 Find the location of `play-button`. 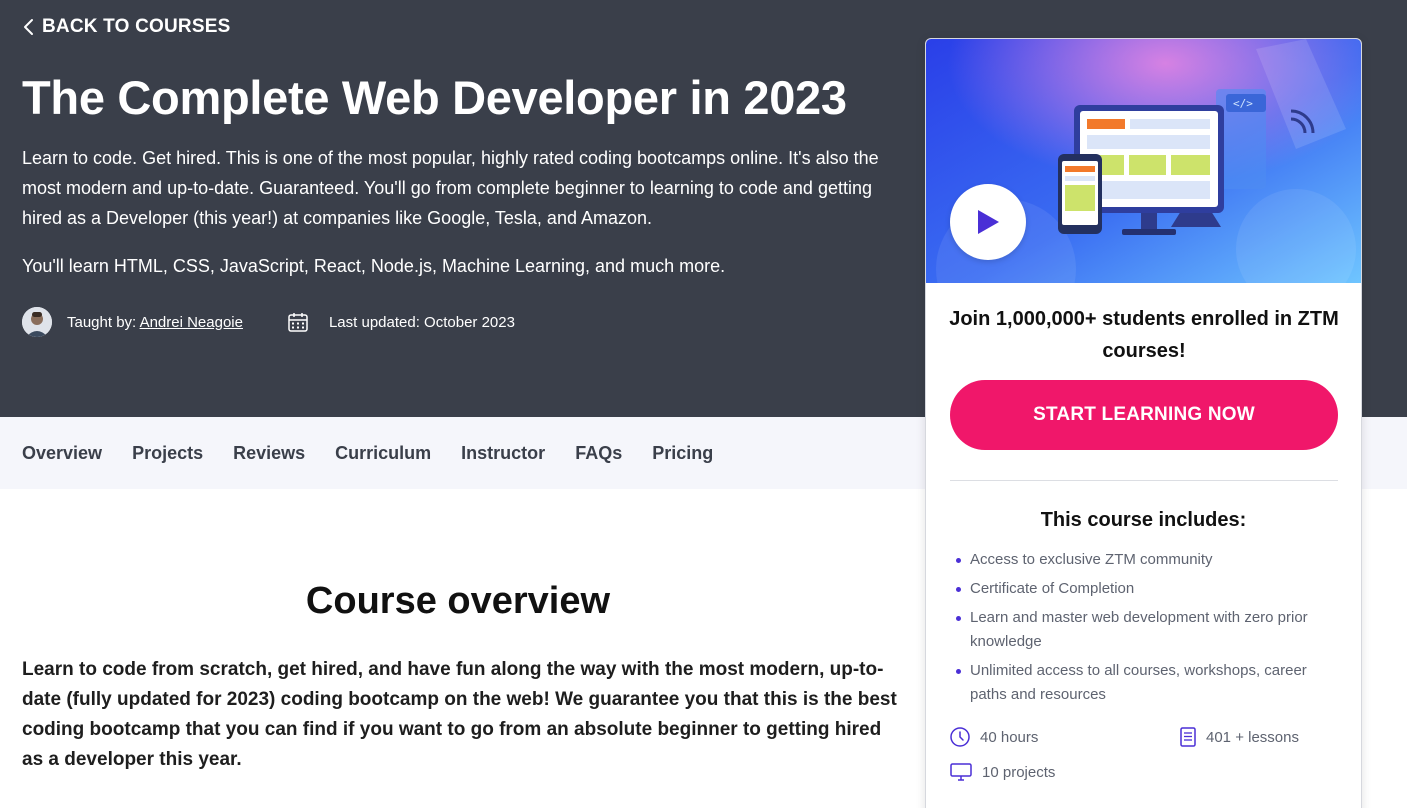

play-button is located at coordinates (988, 222).